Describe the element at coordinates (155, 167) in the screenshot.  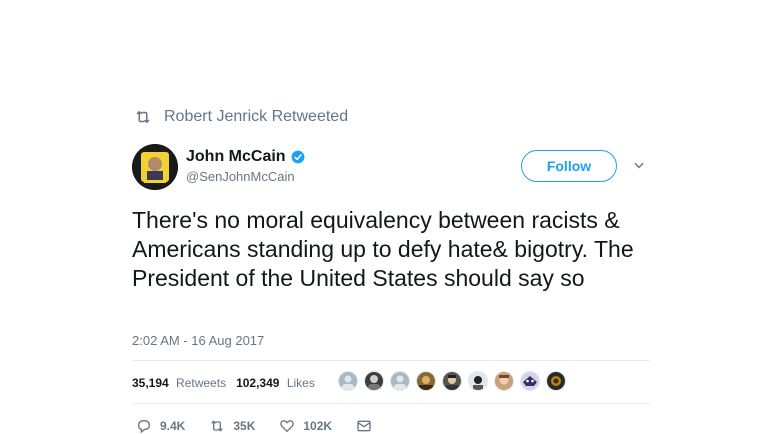
I see `avatar` at that location.